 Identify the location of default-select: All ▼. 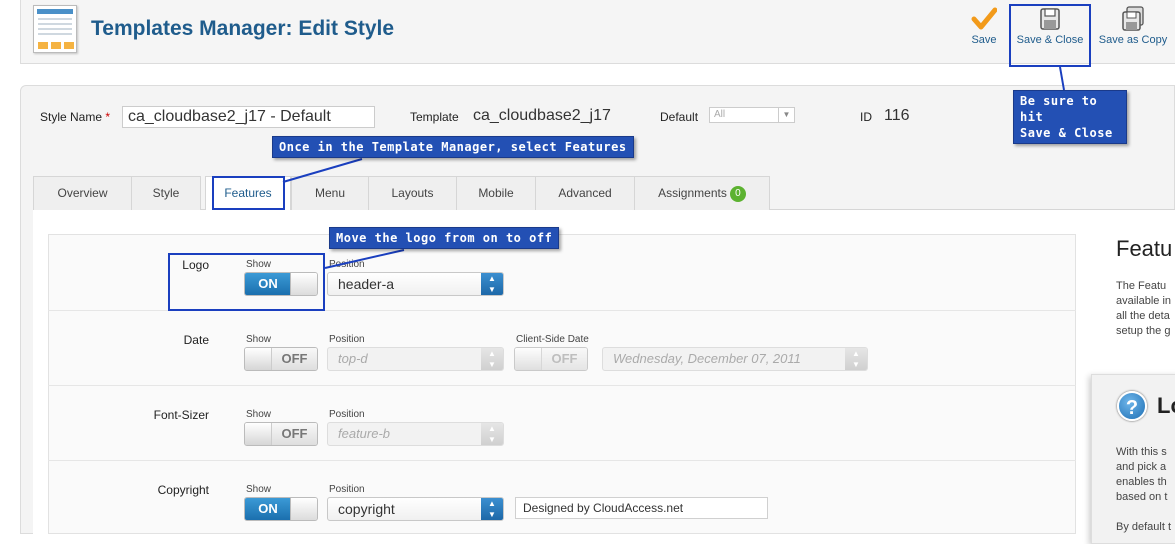
(752, 115).